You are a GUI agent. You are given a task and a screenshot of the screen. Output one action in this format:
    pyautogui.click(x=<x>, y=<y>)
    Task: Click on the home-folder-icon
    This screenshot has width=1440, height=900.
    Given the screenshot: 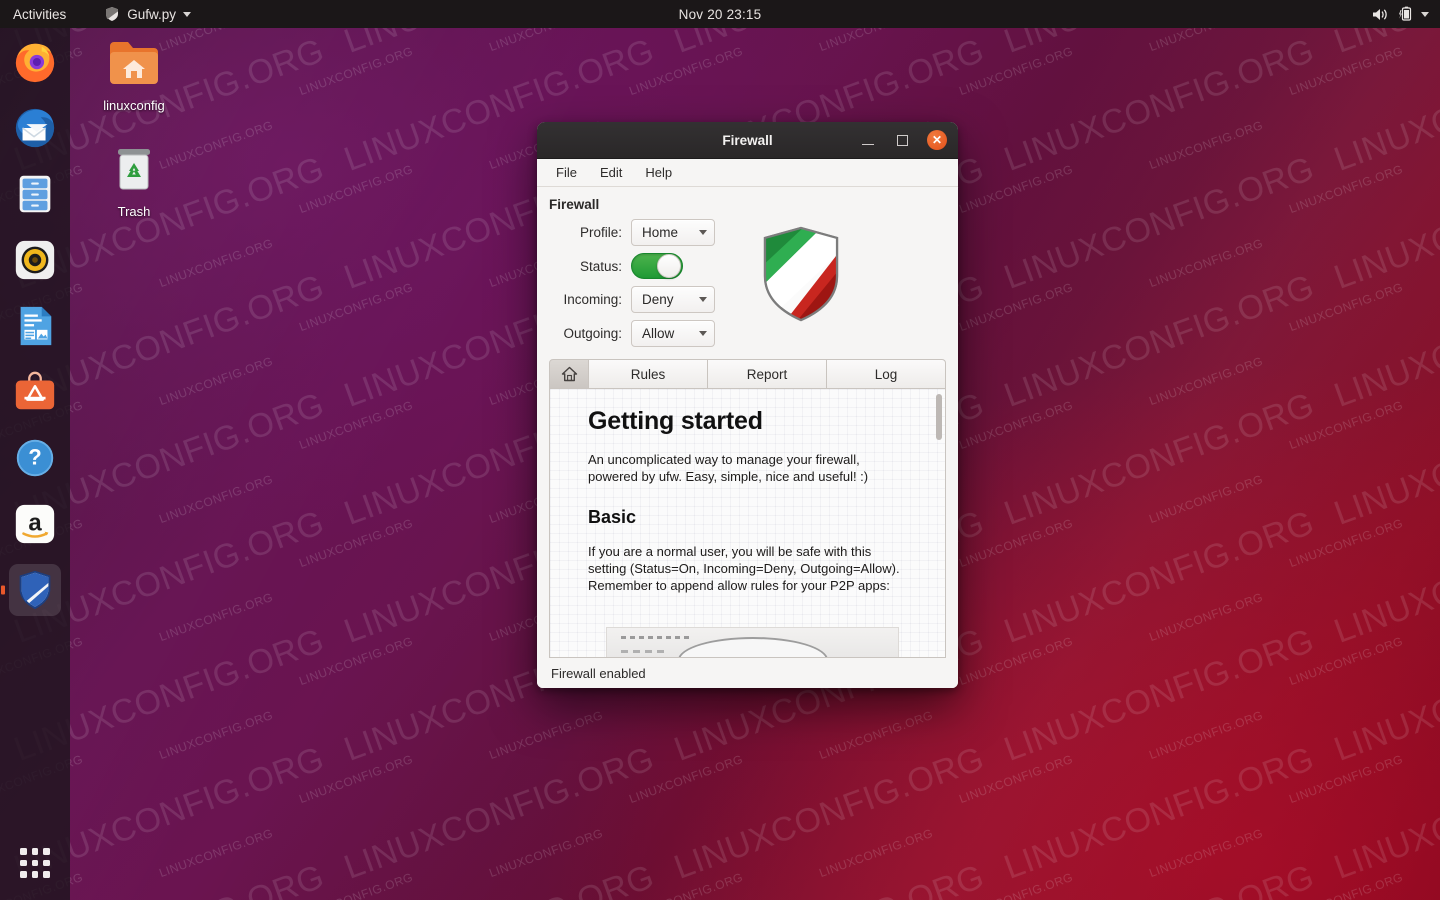 What is the action you would take?
    pyautogui.click(x=134, y=63)
    